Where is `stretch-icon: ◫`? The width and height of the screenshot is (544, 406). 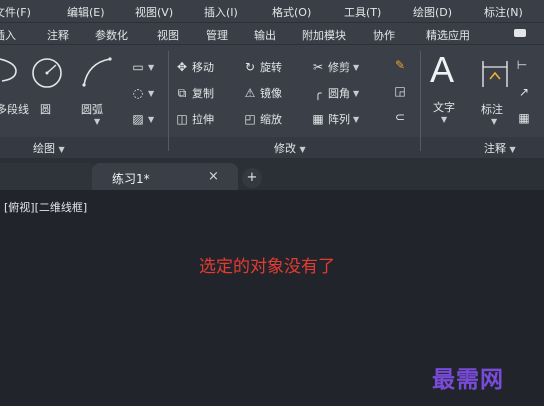 stretch-icon: ◫ is located at coordinates (182, 119).